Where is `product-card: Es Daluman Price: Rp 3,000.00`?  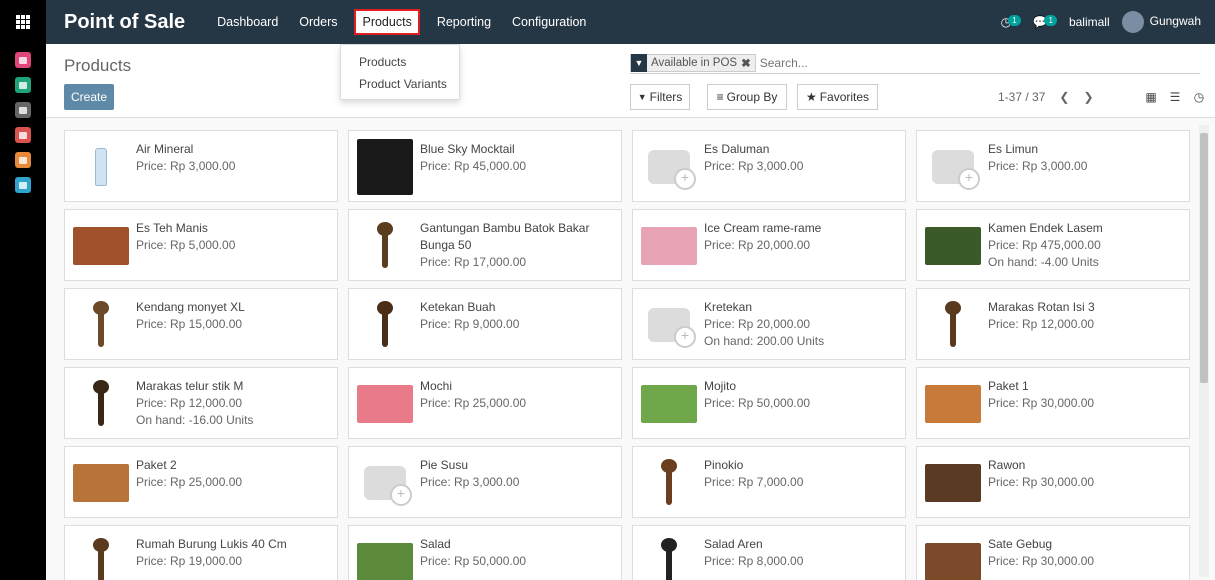
product-card: Es Daluman Price: Rp 3,000.00 is located at coordinates (769, 166).